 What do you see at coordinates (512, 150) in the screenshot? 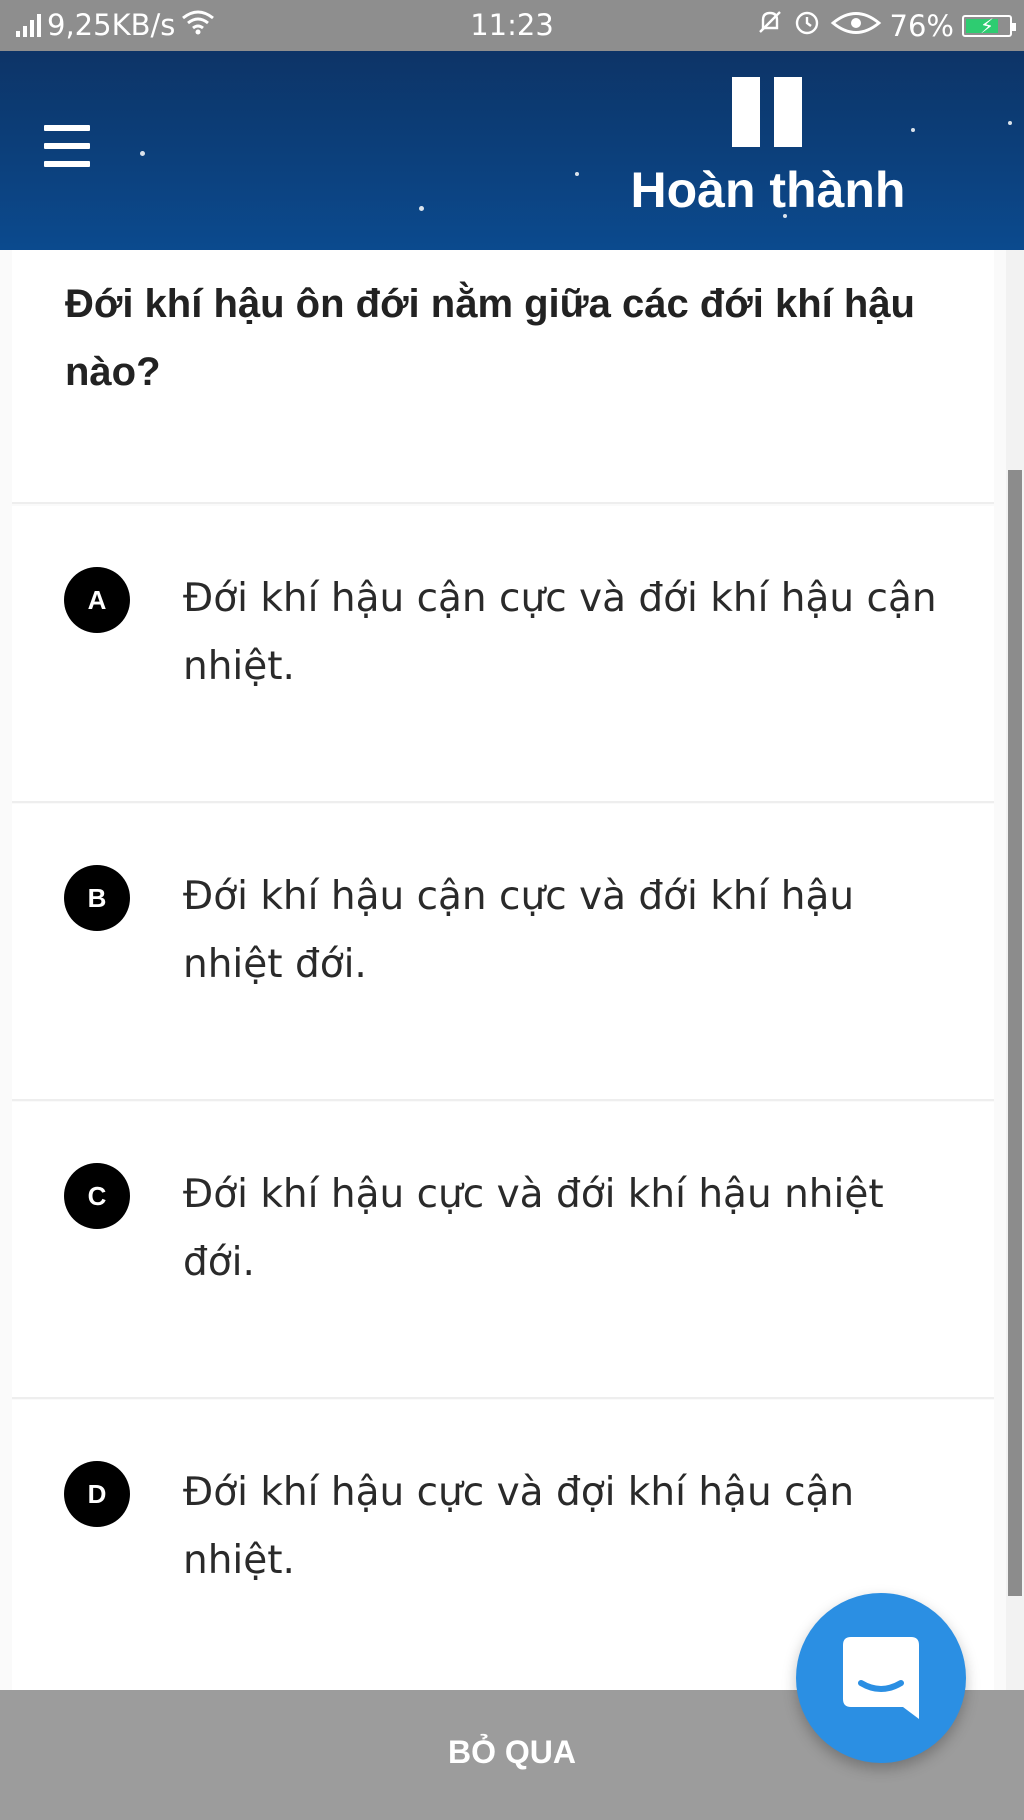
I see `app-header: Hoàn thành` at bounding box center [512, 150].